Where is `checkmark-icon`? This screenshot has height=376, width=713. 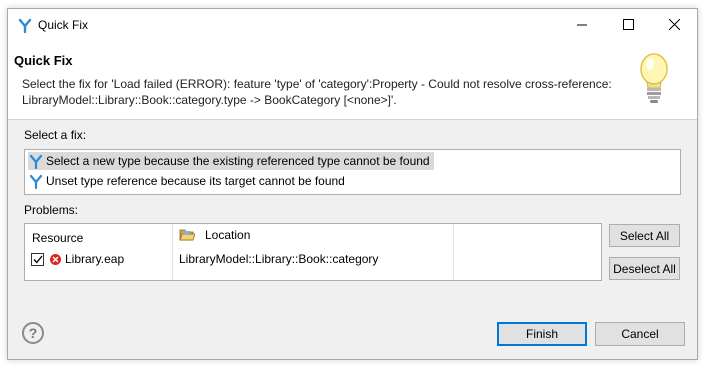 checkmark-icon is located at coordinates (38, 259).